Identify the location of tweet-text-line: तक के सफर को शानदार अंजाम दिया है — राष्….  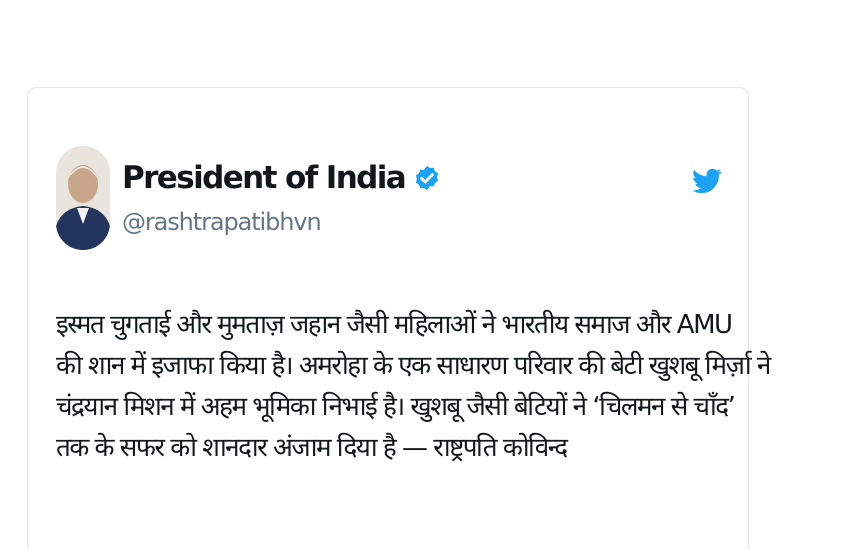
(312, 448).